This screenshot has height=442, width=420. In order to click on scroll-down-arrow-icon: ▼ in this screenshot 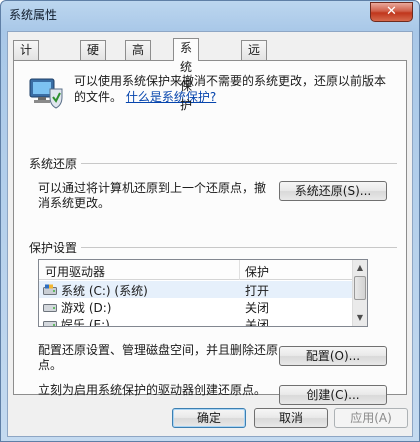, I will do `click(360, 318)`.